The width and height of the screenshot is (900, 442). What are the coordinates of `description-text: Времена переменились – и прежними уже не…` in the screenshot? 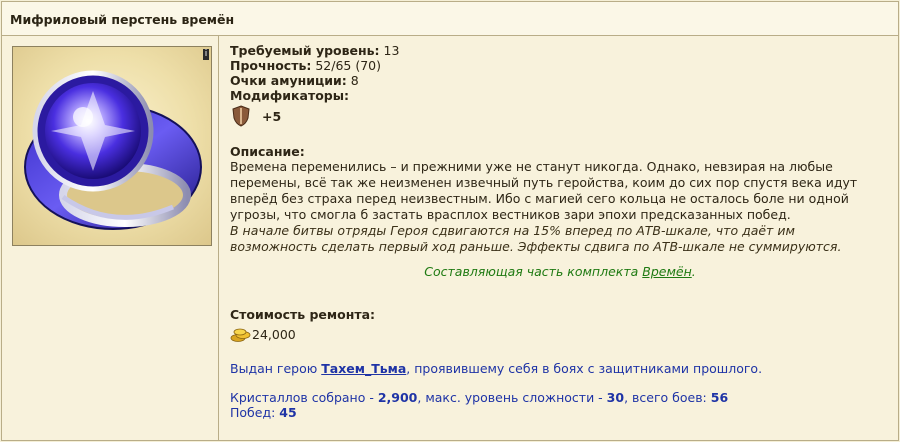 It's located at (544, 206).